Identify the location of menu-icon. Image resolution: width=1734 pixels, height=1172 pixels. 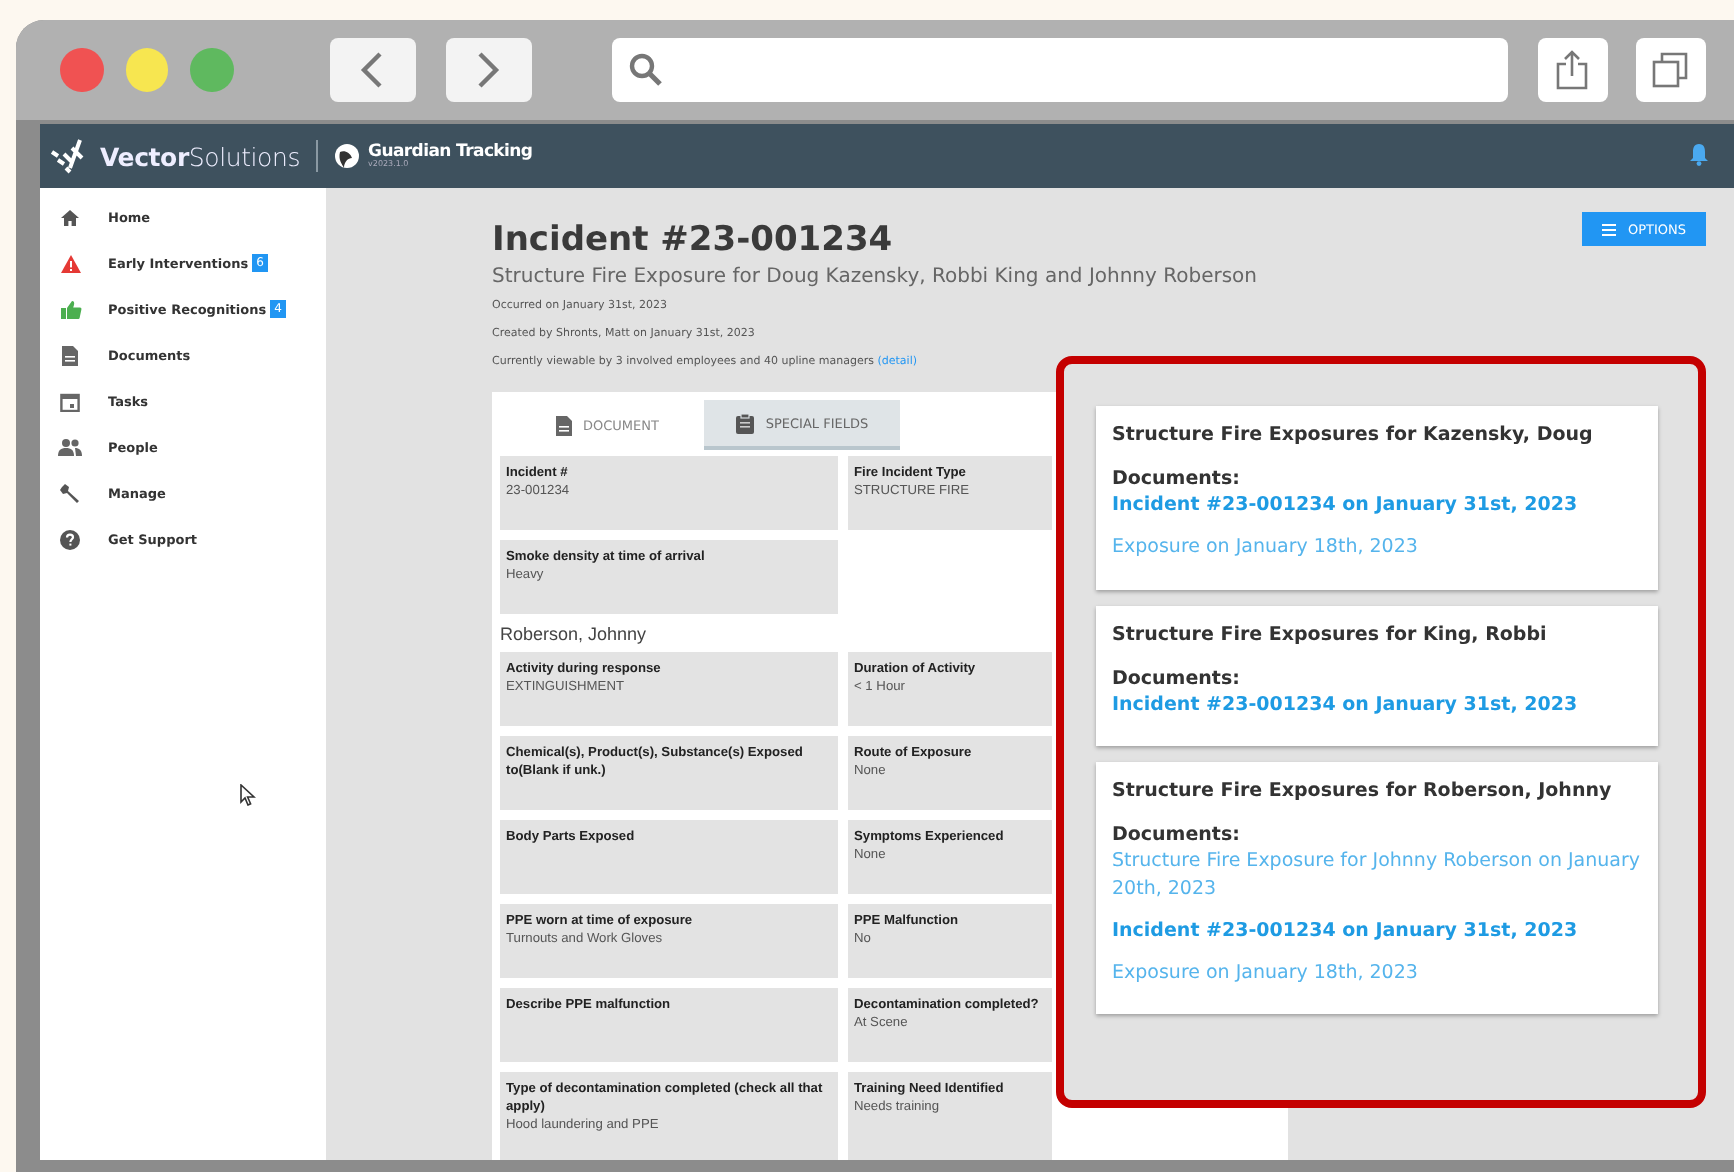
(1608, 229).